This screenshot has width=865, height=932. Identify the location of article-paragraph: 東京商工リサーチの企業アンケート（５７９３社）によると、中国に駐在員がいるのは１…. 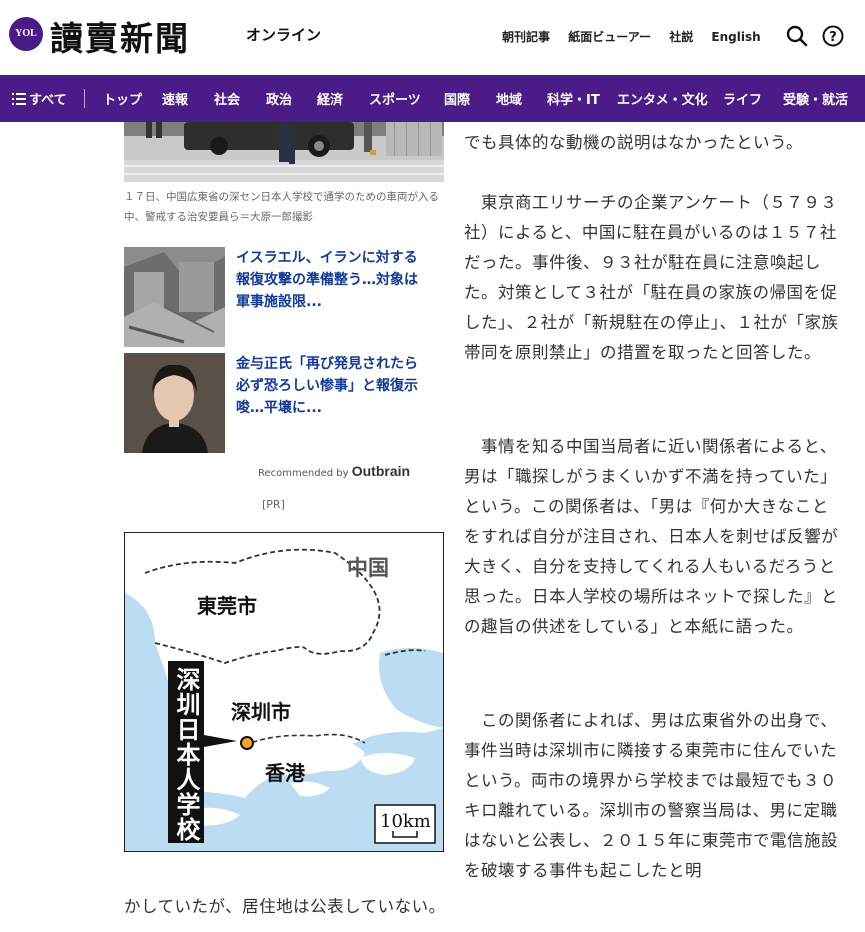
(651, 277).